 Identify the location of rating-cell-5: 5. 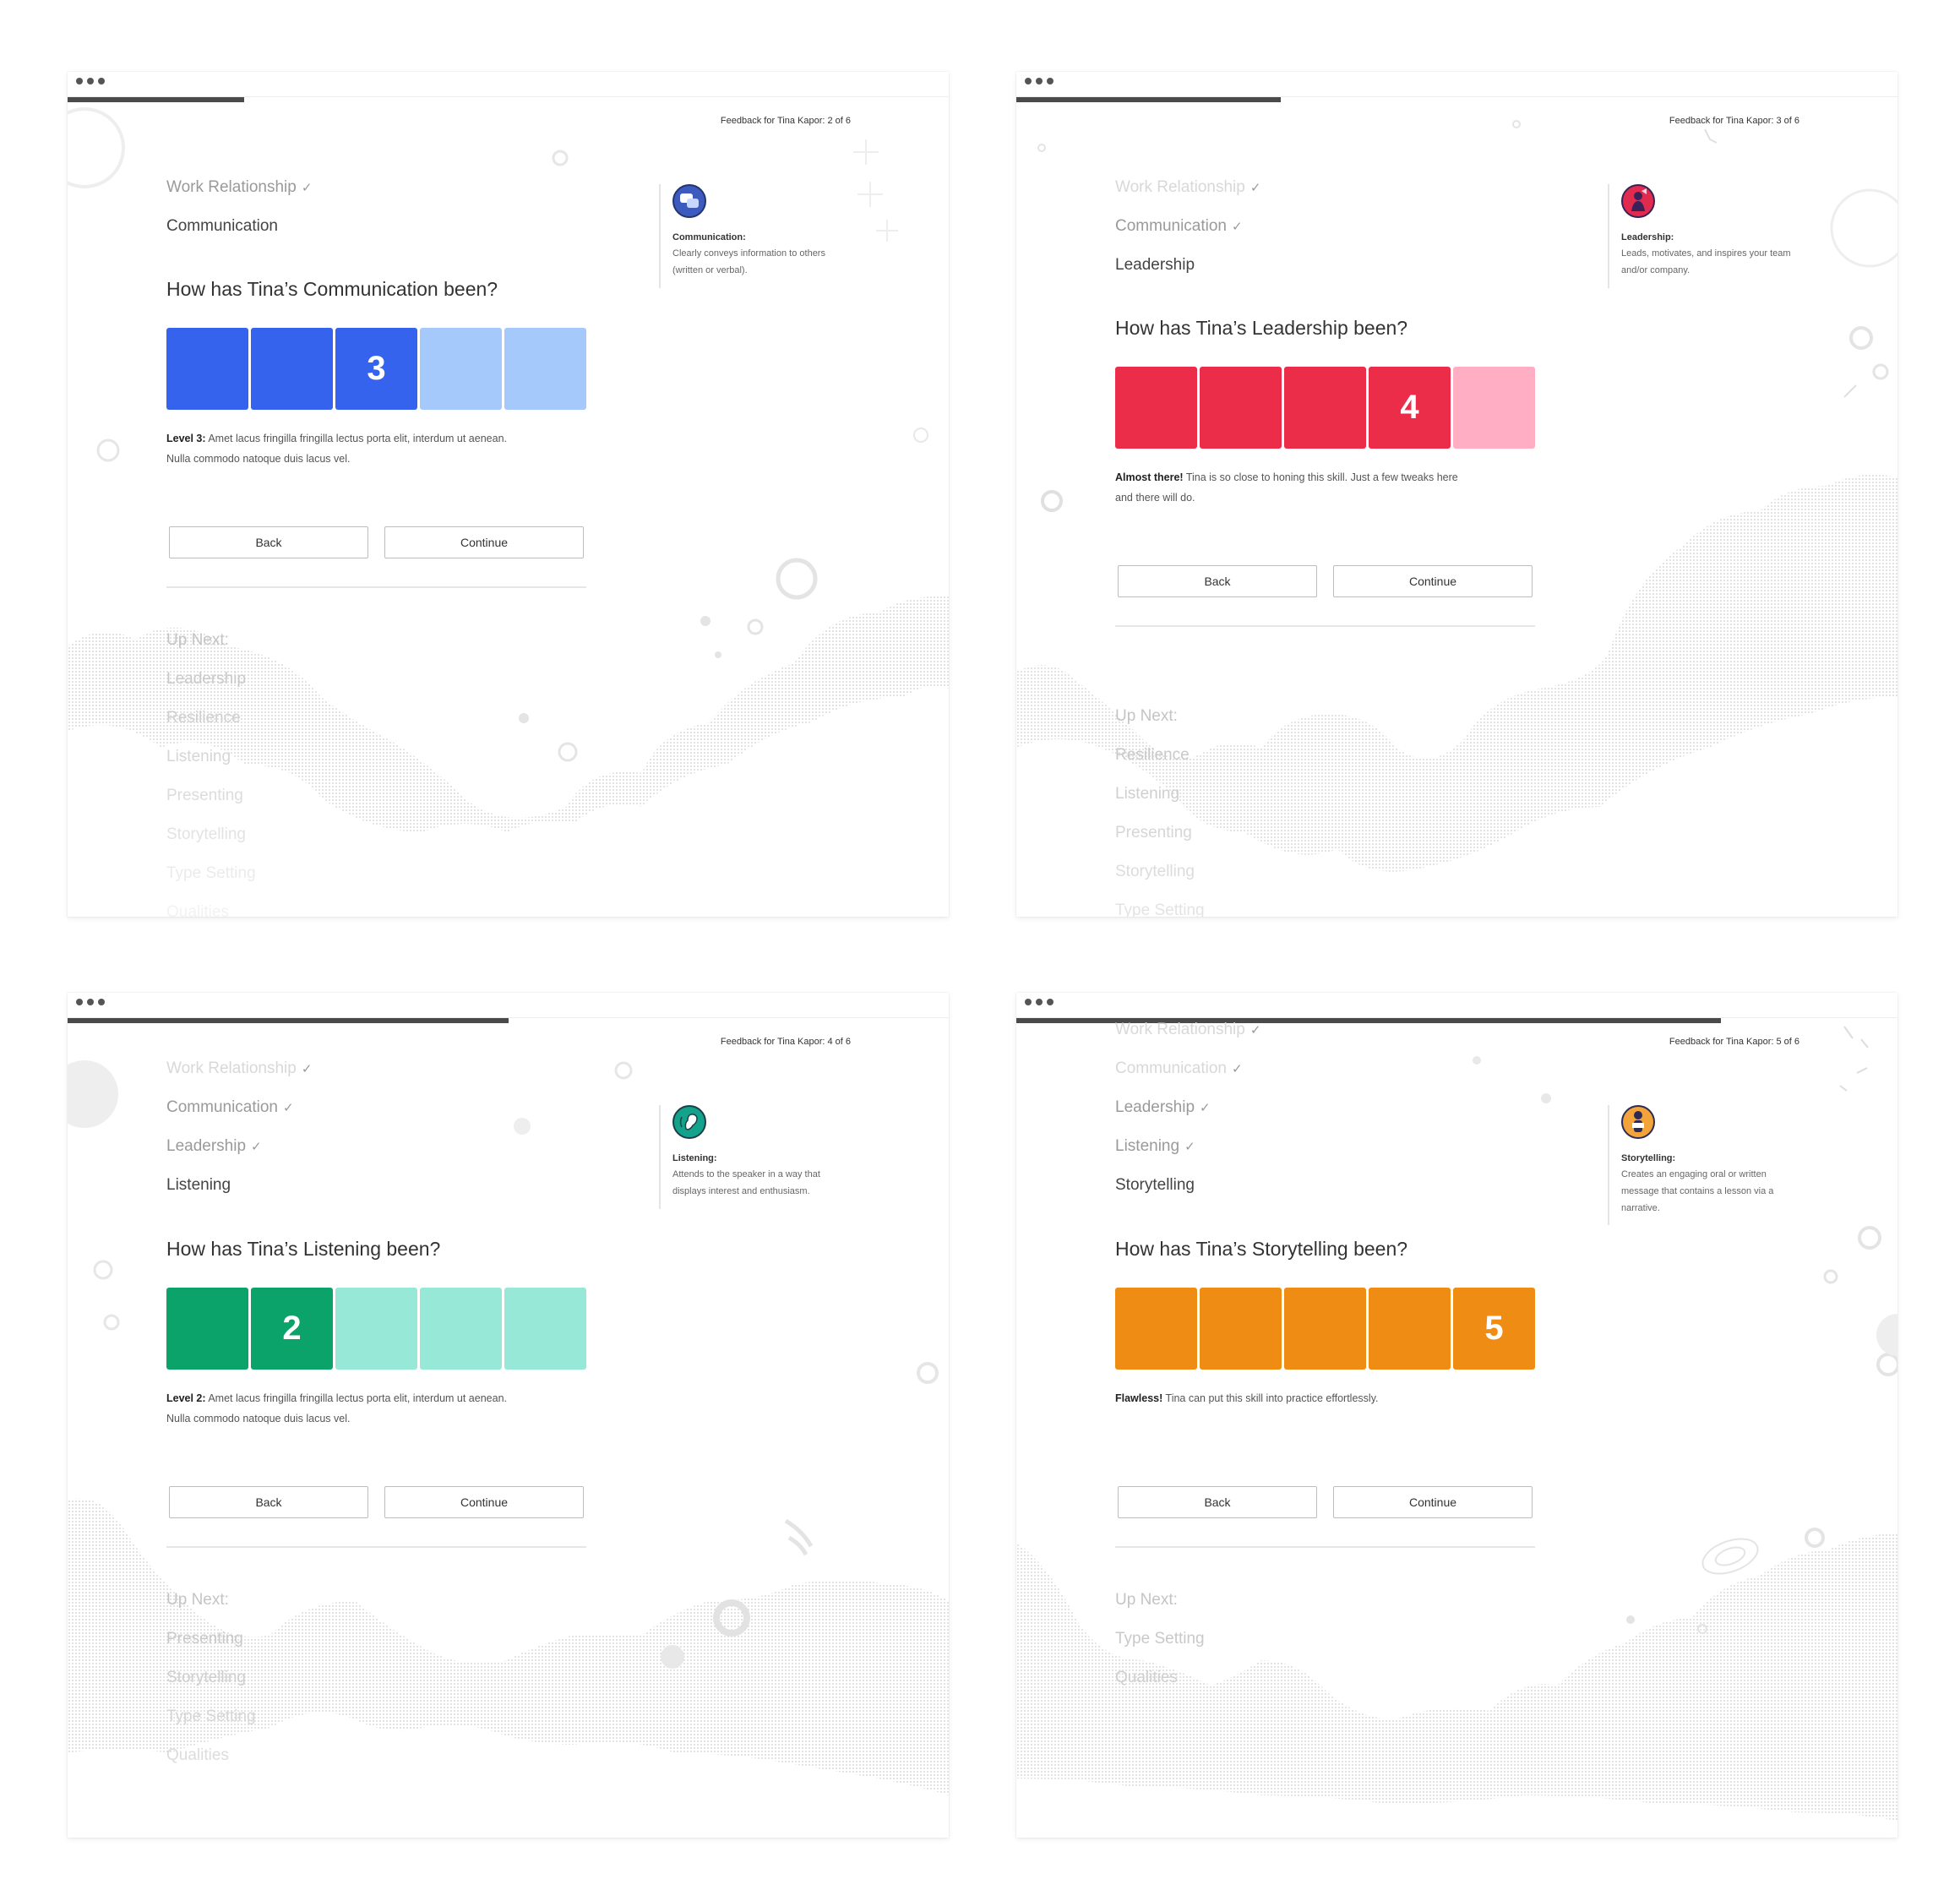
(1494, 1329).